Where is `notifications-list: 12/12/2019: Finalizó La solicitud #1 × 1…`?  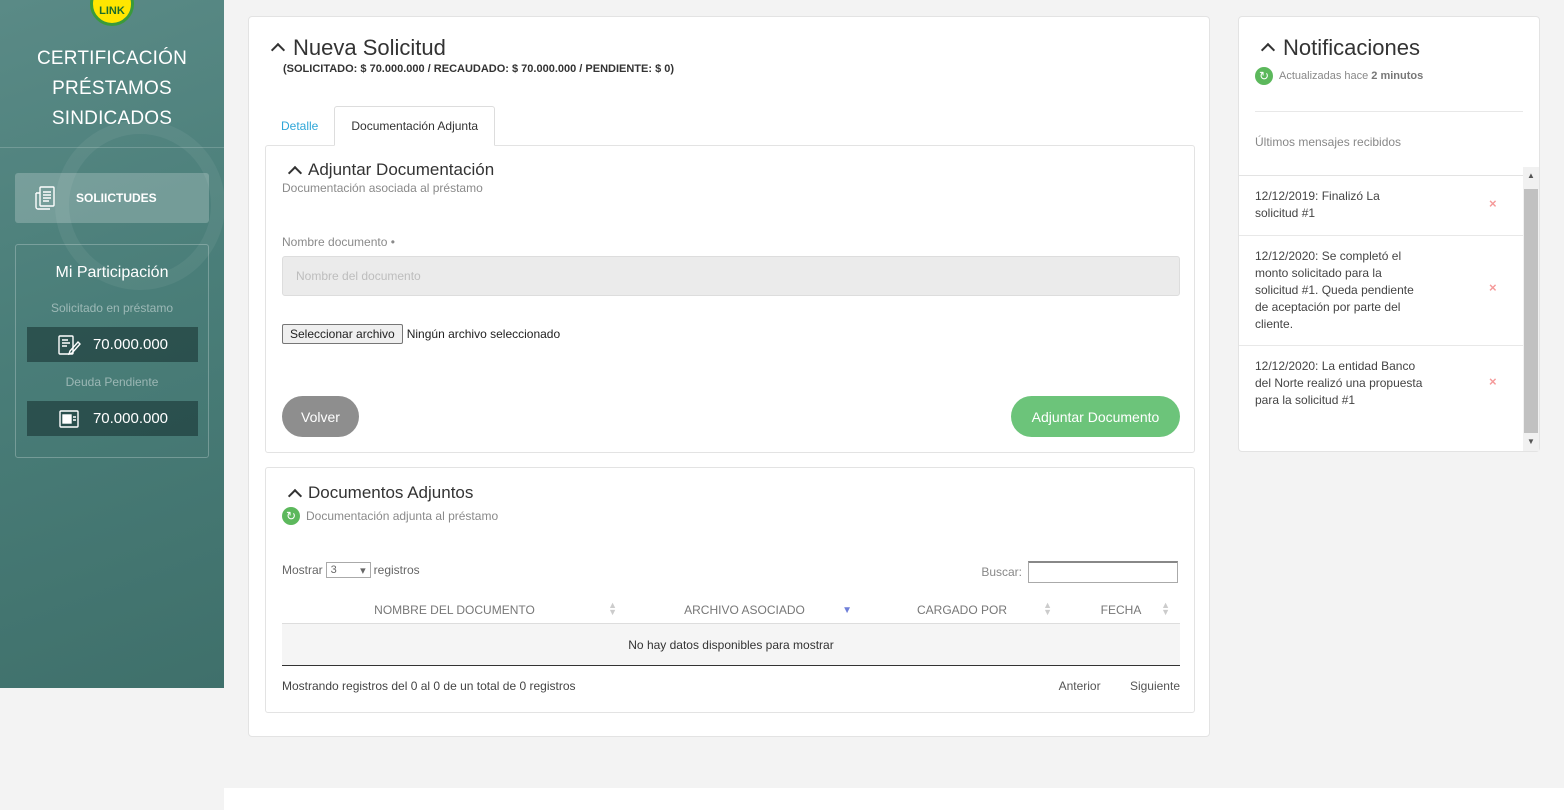
notifications-list: 12/12/2019: Finalizó La solicitud #1 × 1… is located at coordinates (1381, 314).